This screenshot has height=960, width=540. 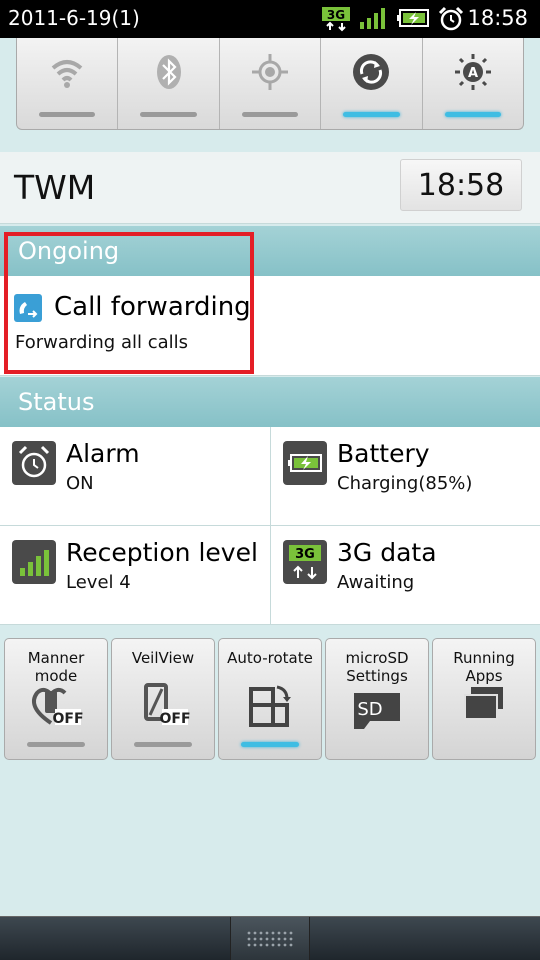 What do you see at coordinates (270, 114) in the screenshot?
I see `gps-indicator` at bounding box center [270, 114].